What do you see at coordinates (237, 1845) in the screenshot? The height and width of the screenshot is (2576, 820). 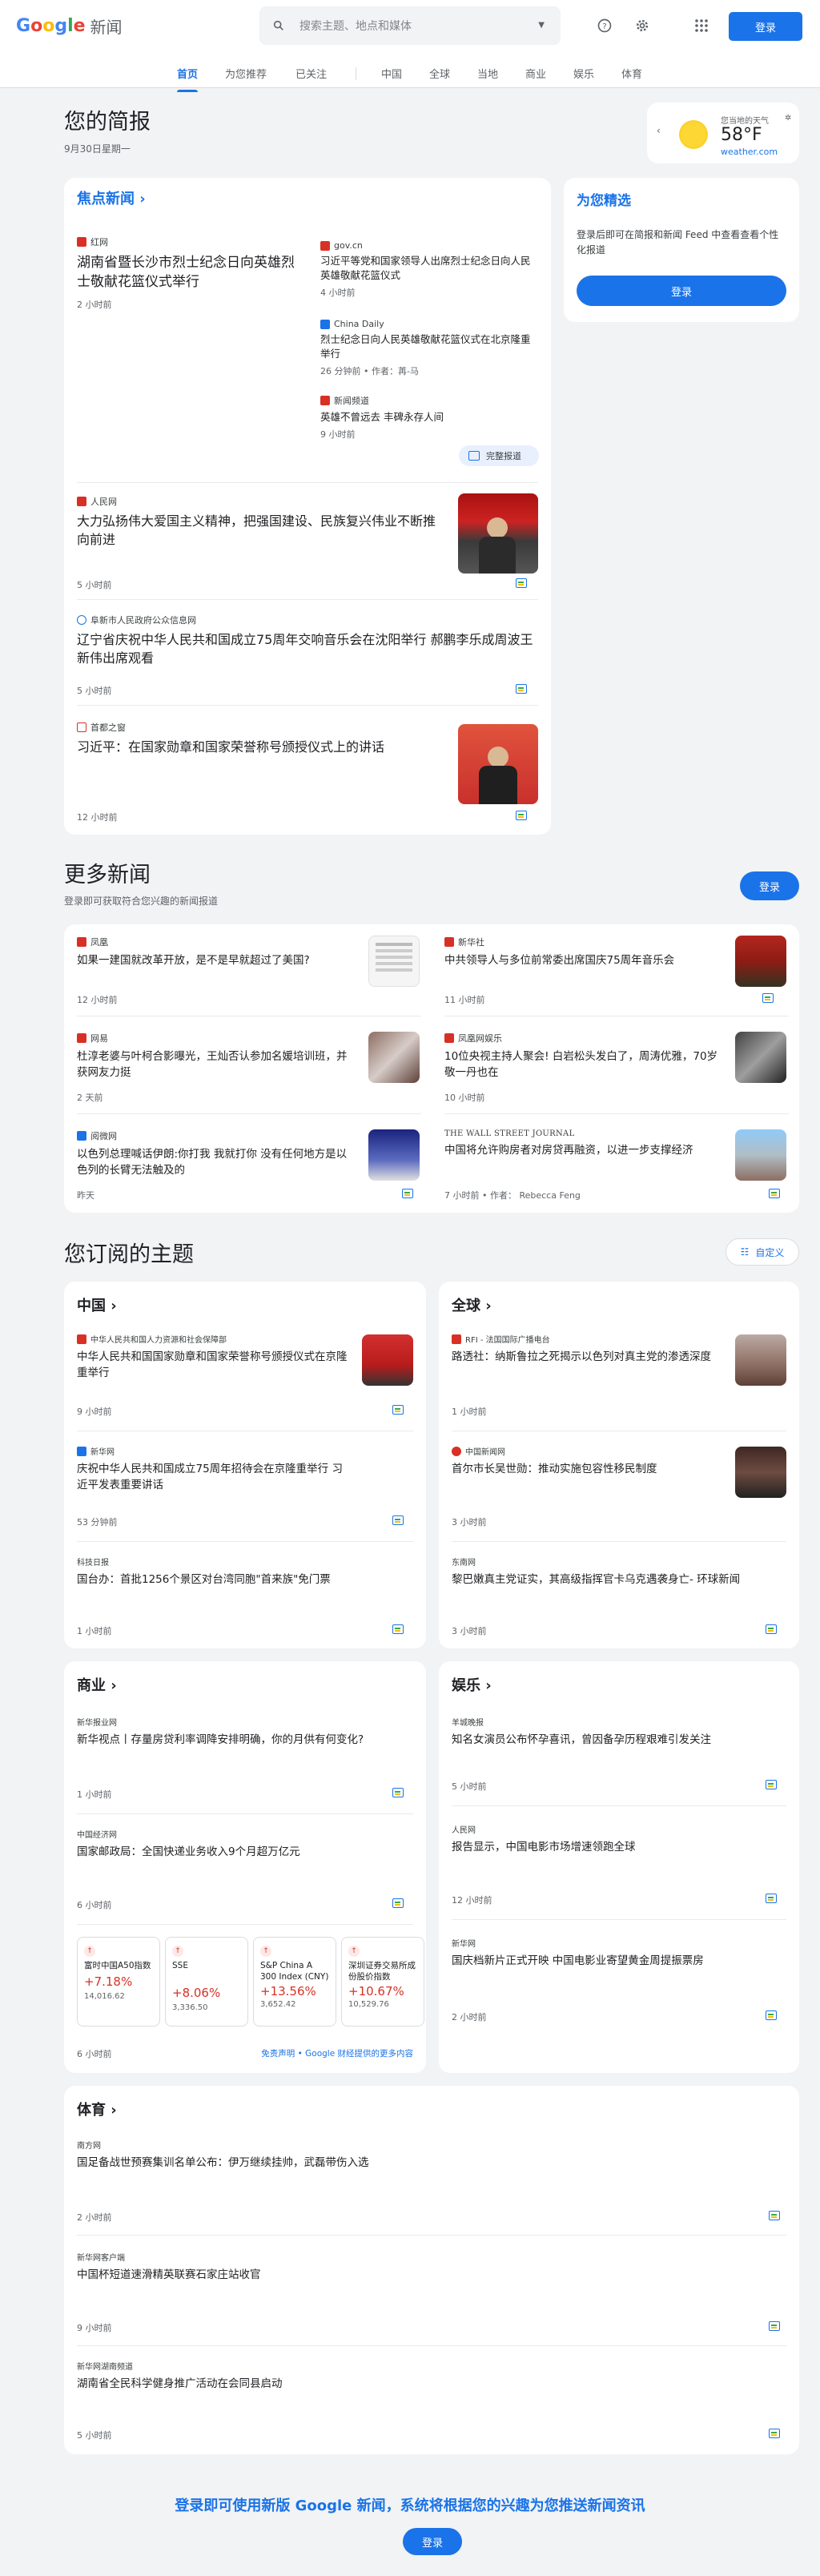 I see `topic-item: 中国经济网 国家邮政局：全国快递业务收入9个月超万亿元` at bounding box center [237, 1845].